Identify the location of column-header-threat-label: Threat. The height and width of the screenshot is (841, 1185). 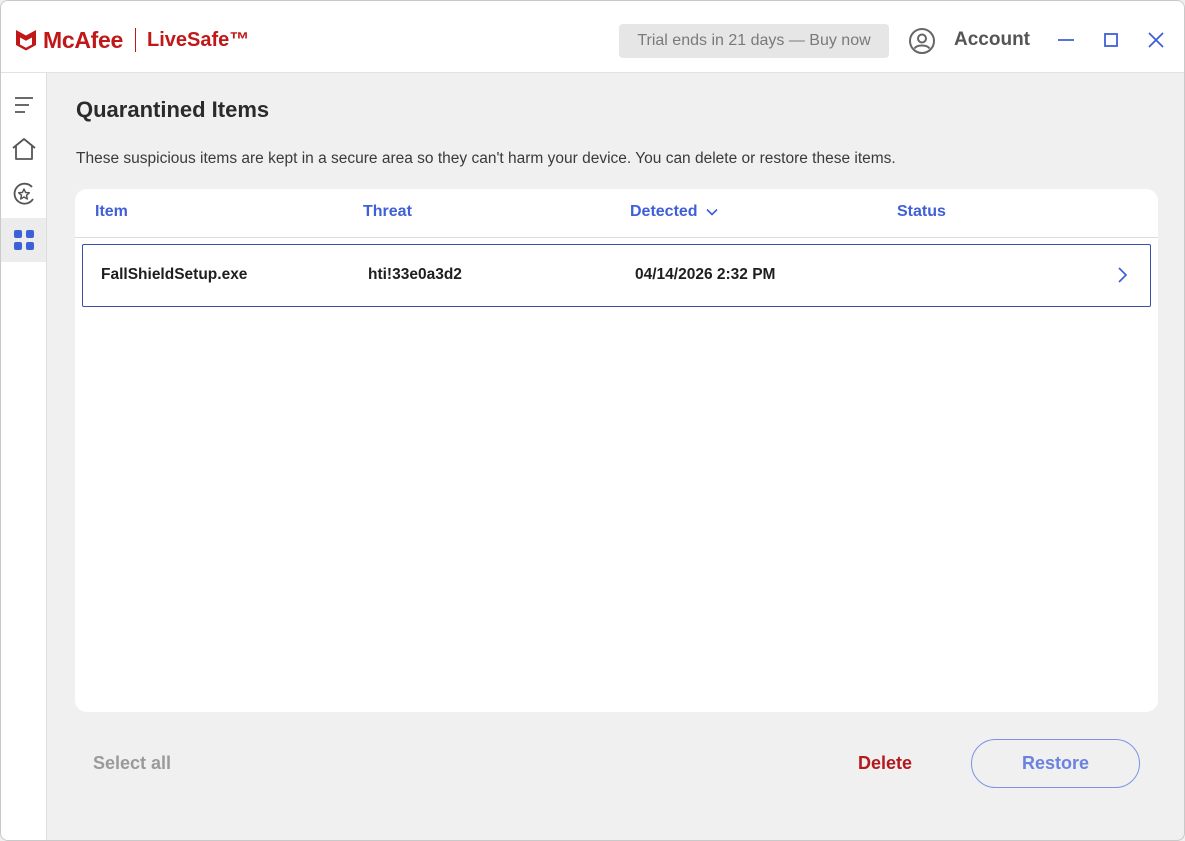
(387, 211).